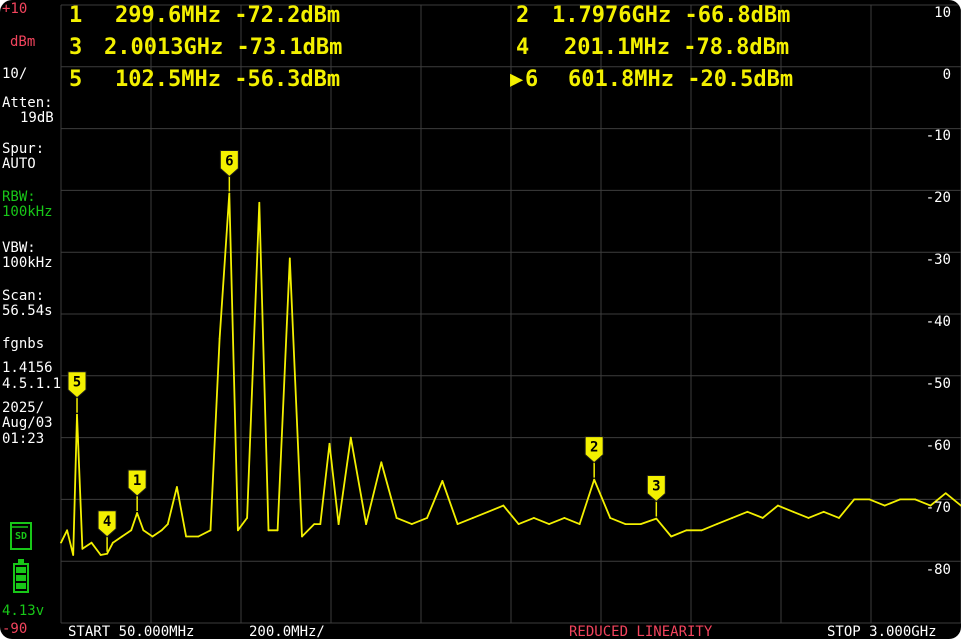 Image resolution: width=961 pixels, height=639 pixels. I want to click on battery-voltage: 4.13v, so click(23, 611).